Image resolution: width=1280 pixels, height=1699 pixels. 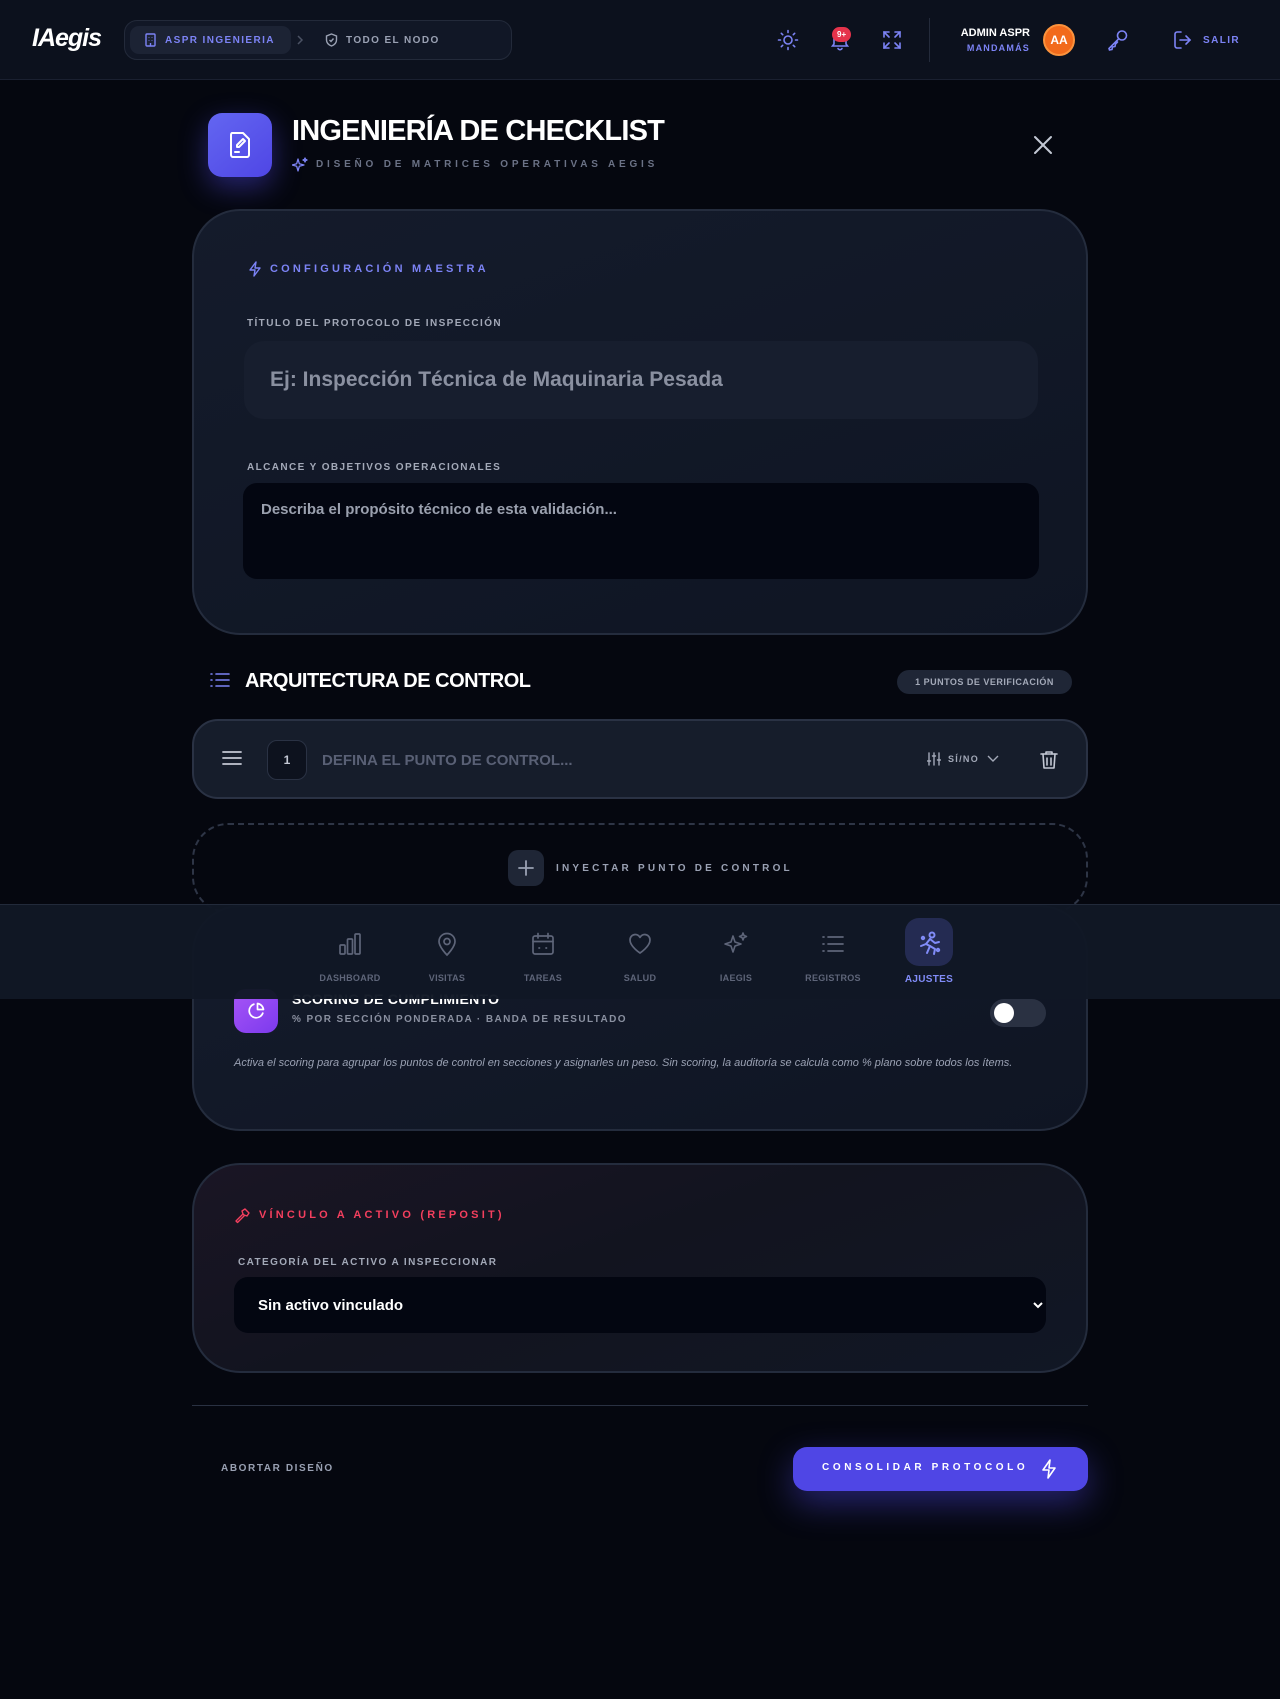 I want to click on nav-visitas: VISITAS, so click(x=447, y=952).